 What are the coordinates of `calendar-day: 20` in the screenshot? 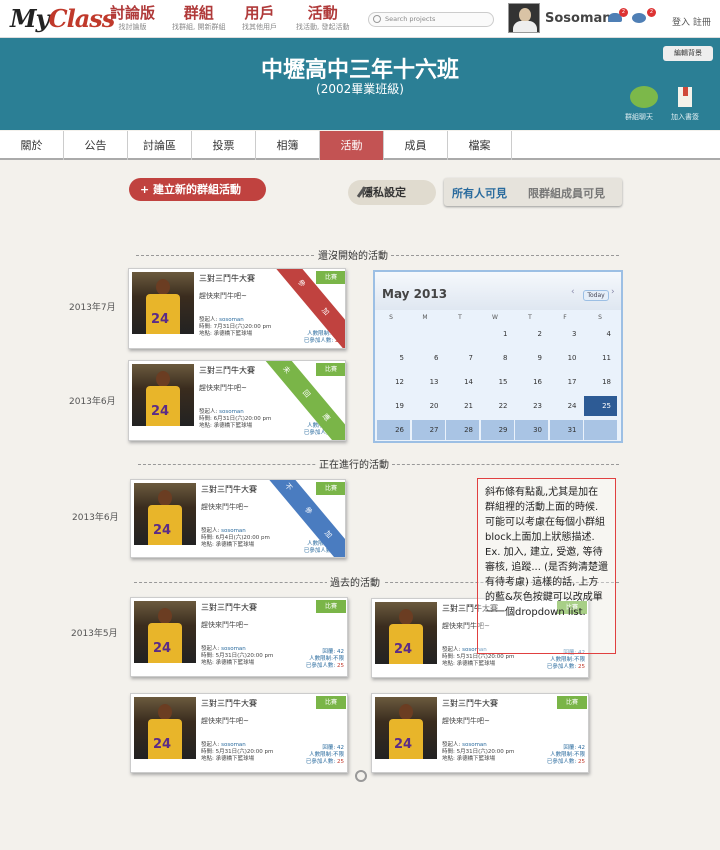 It's located at (428, 406).